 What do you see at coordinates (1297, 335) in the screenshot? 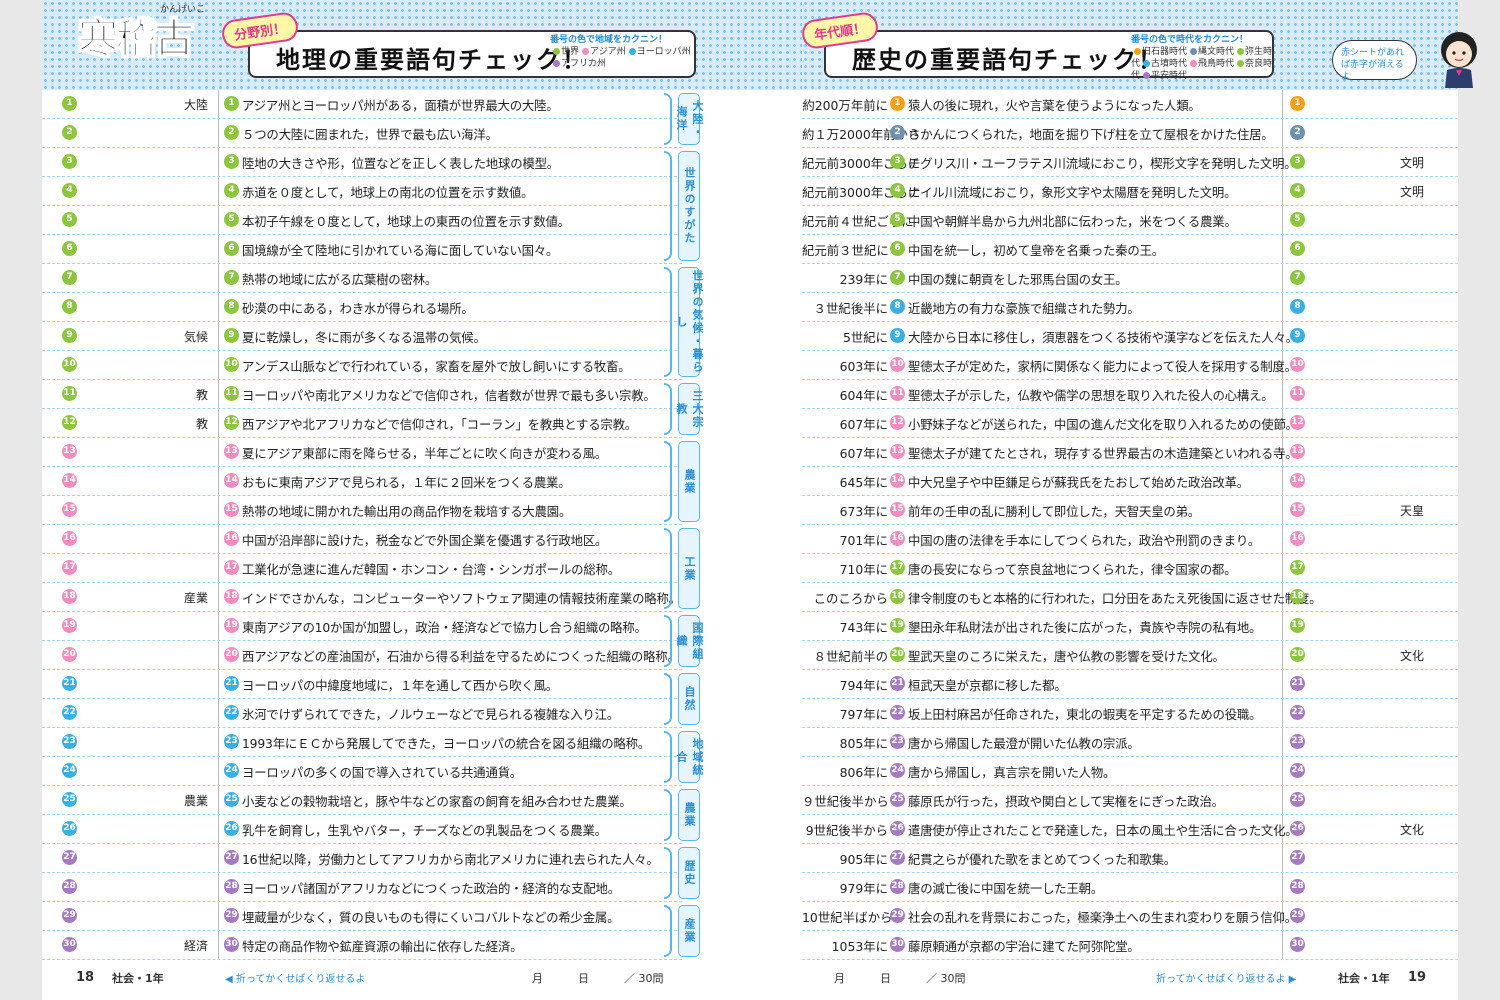
I see `answer-number-badge: 9` at bounding box center [1297, 335].